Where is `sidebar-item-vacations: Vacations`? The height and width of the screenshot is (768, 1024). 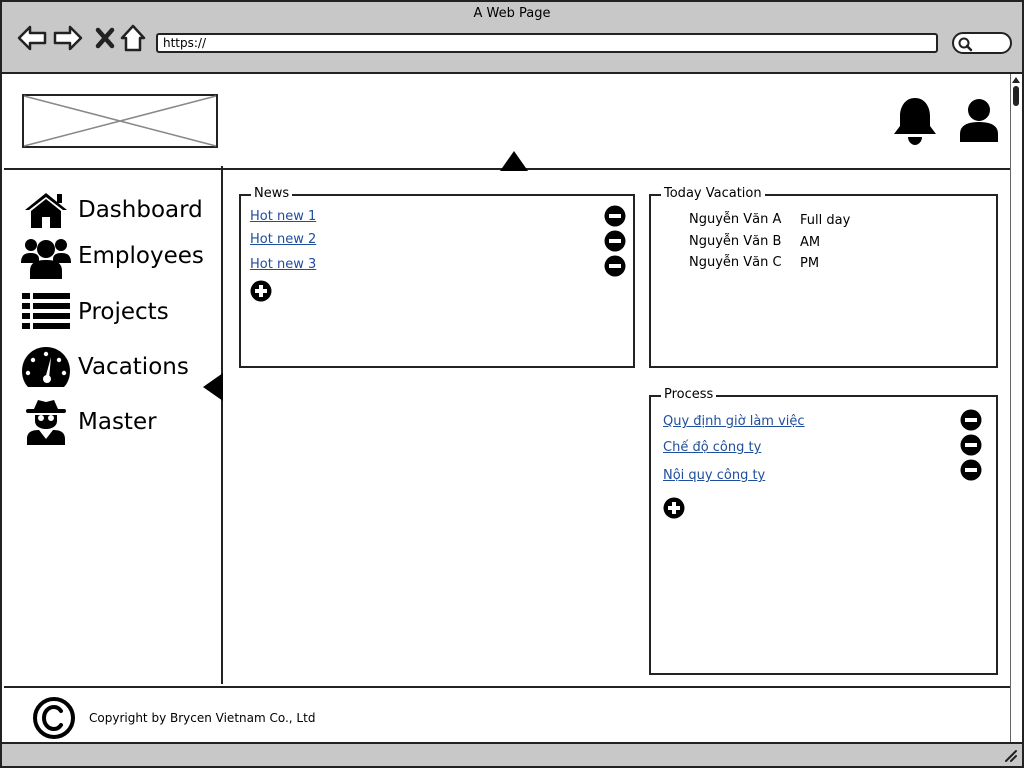 sidebar-item-vacations: Vacations is located at coordinates (104, 367).